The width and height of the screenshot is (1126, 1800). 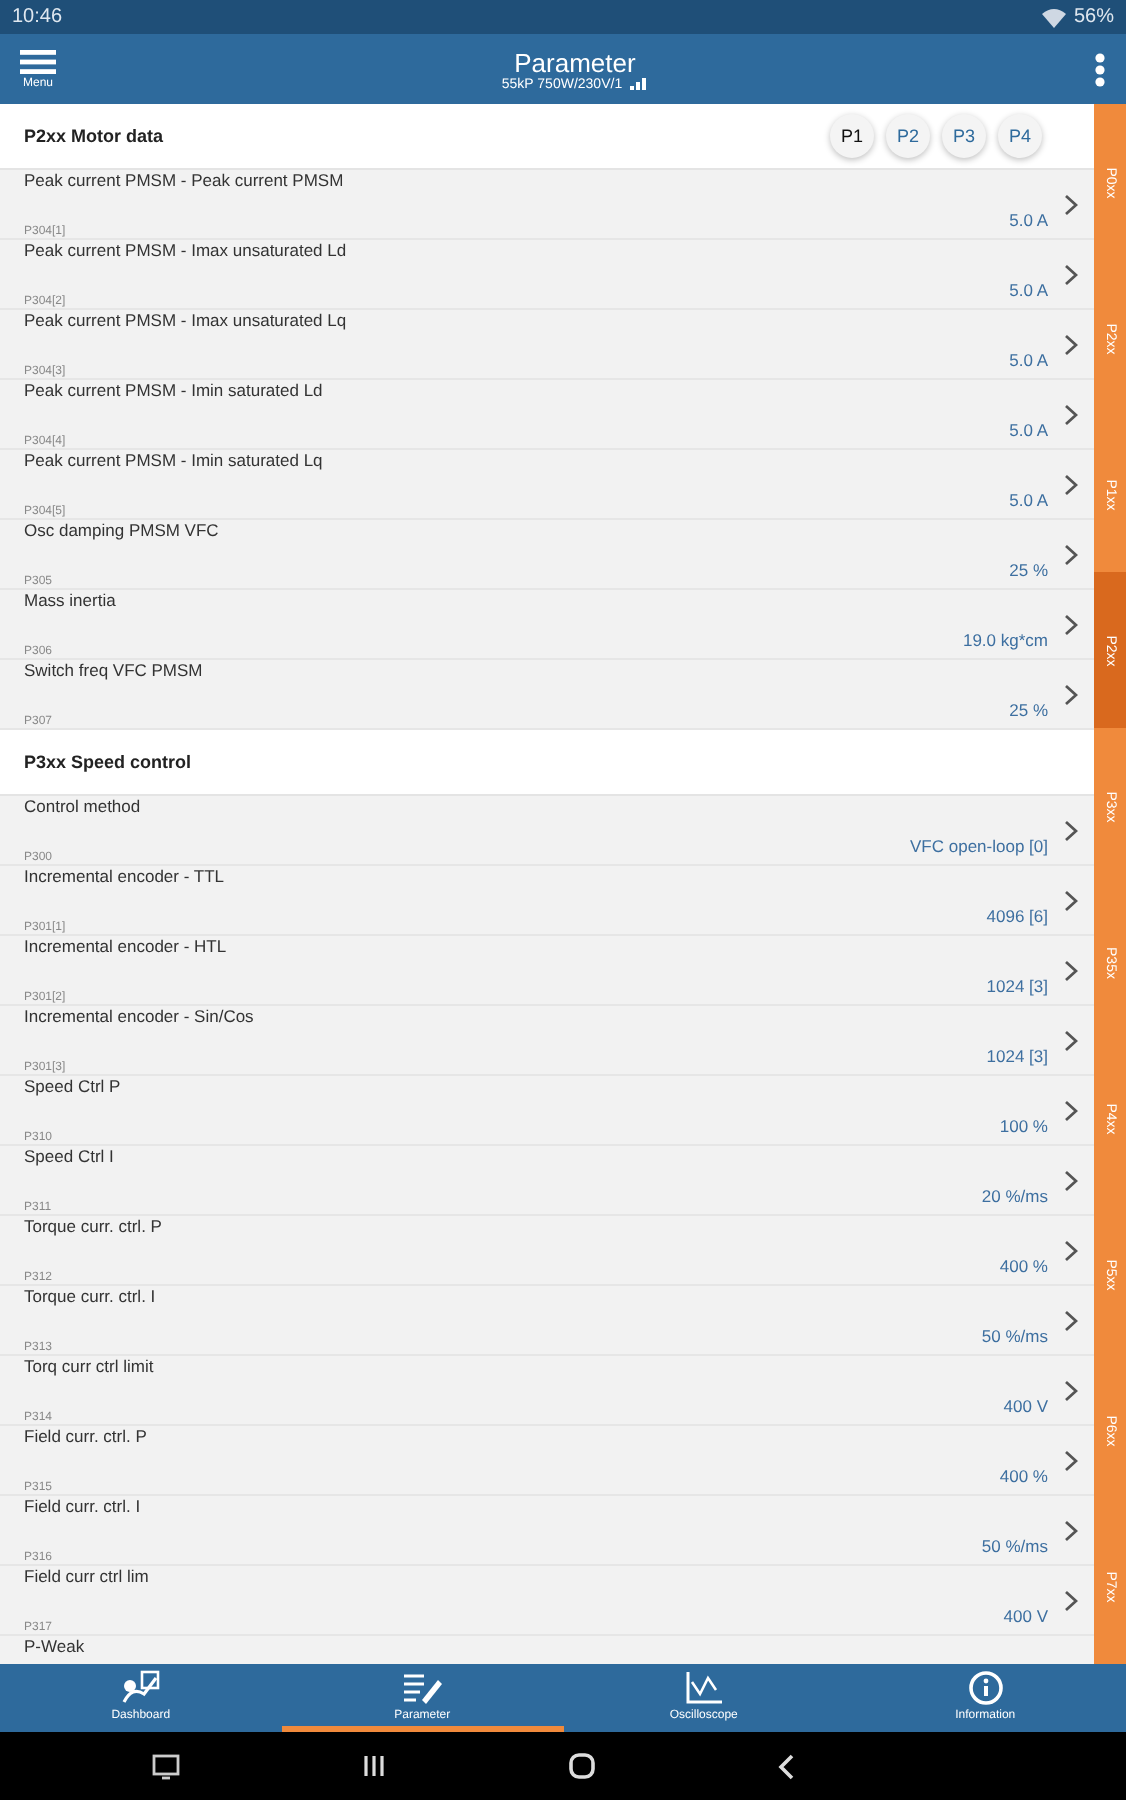 I want to click on signal-icon, so click(x=639, y=84).